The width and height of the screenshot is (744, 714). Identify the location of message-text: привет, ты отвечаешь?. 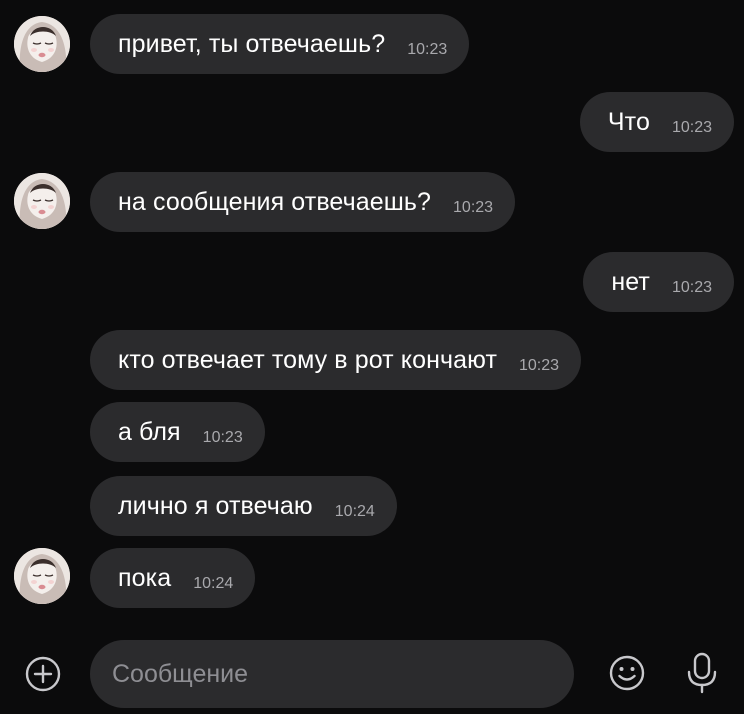
(252, 43).